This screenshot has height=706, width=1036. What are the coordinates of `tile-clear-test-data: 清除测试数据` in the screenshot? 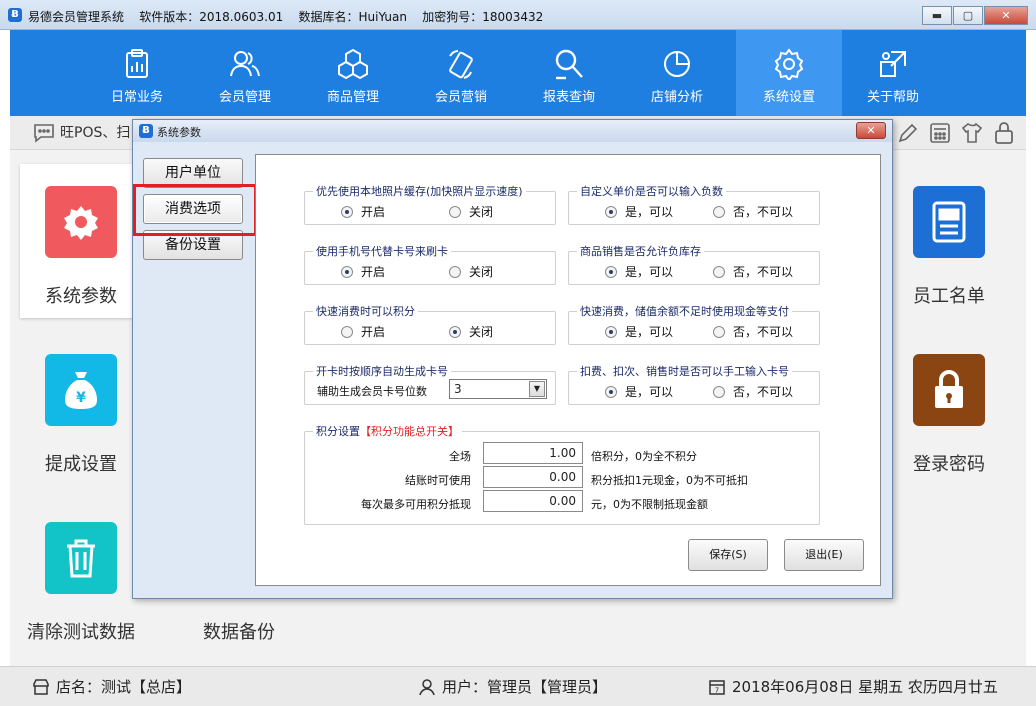 It's located at (81, 583).